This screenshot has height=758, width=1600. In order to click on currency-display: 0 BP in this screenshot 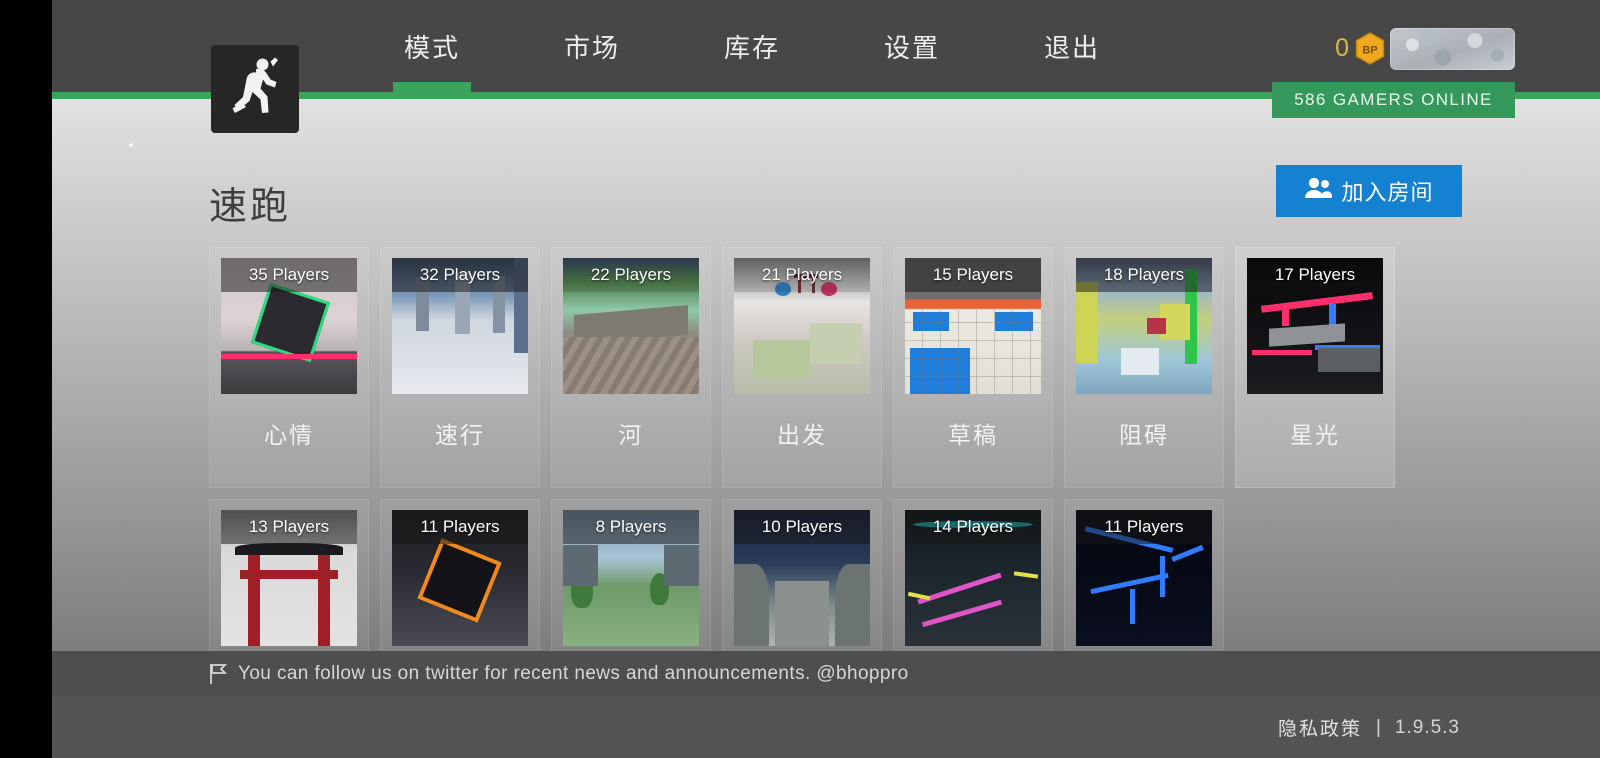, I will do `click(1360, 48)`.